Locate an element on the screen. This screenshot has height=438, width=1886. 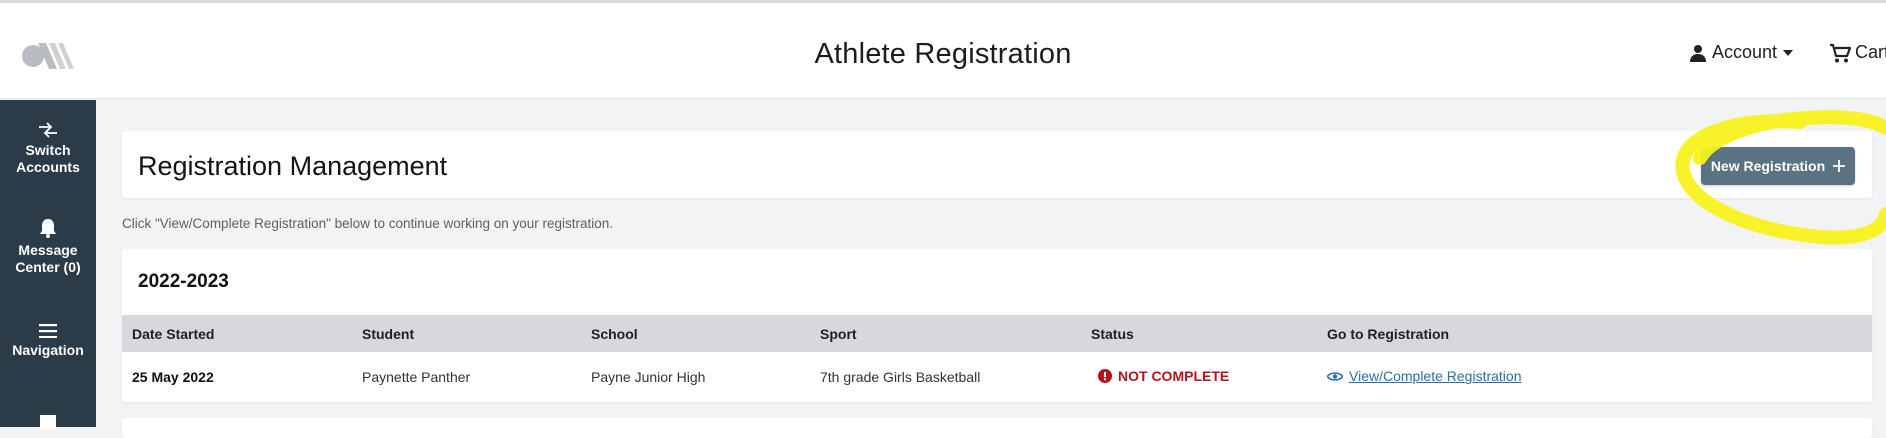
cell-student: Paynette Panther is located at coordinates (416, 377).